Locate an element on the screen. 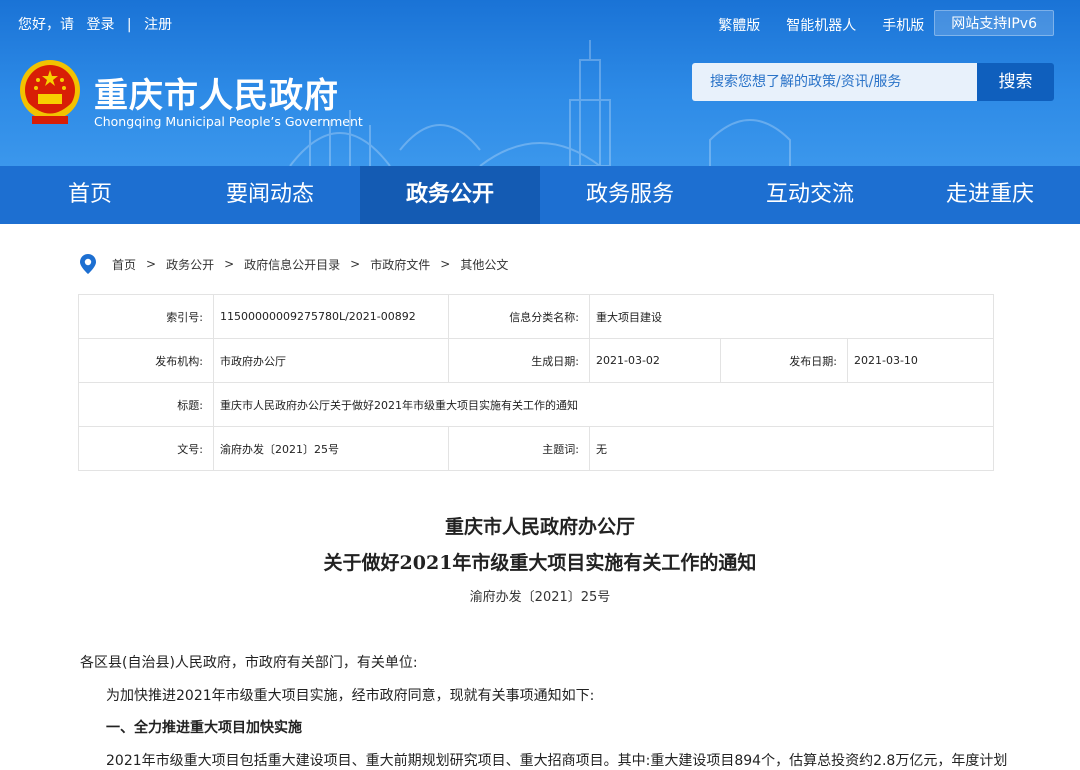 The height and width of the screenshot is (770, 1080). category-label: 信息分类名称: is located at coordinates (519, 316).